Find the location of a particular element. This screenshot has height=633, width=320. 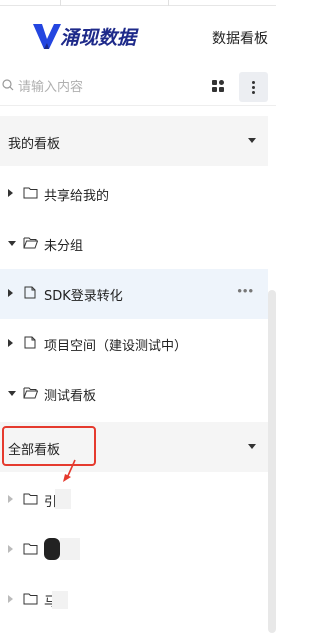

search-icon is located at coordinates (8, 85).